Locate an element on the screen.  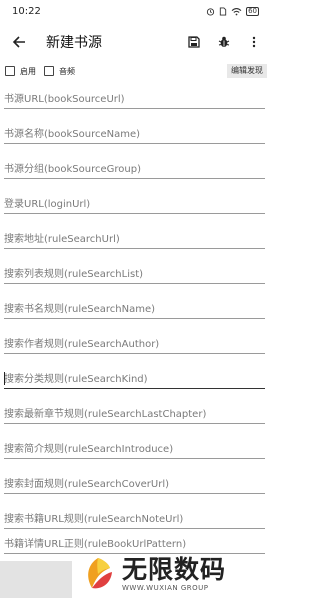
bottom-panel is located at coordinates (36, 579).